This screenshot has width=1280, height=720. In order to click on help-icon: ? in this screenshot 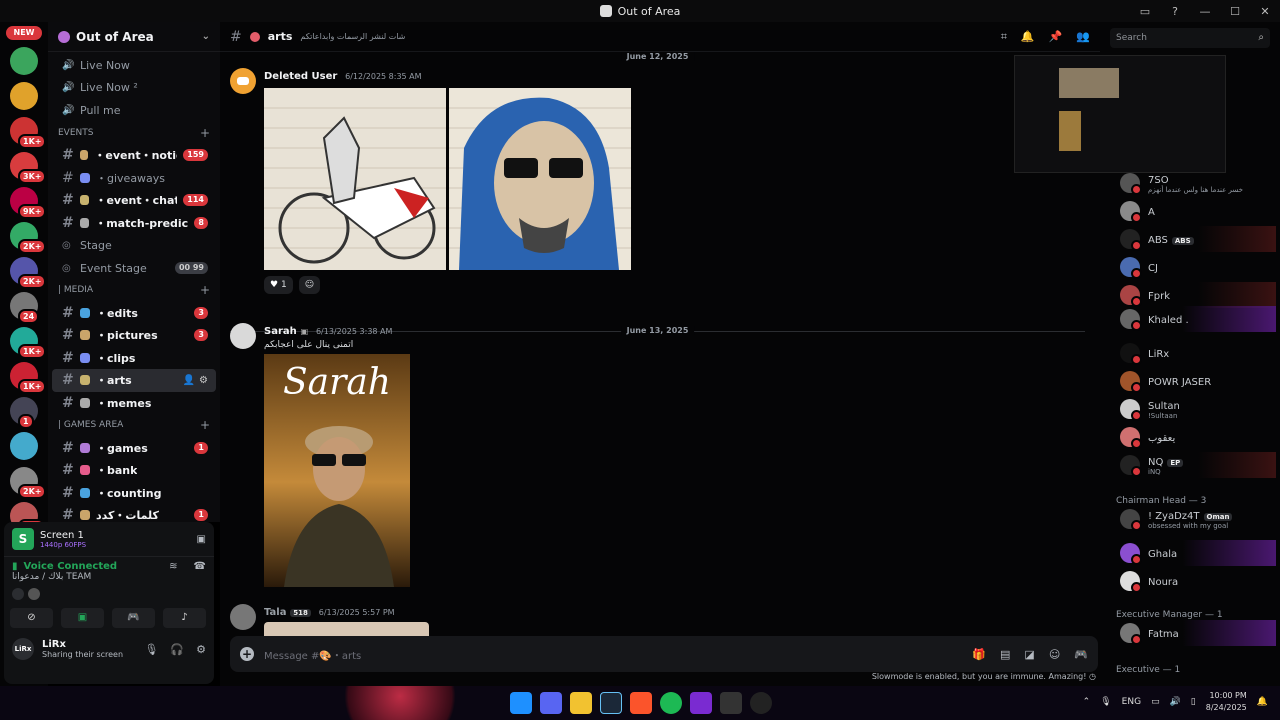, I will do `click(1175, 11)`.